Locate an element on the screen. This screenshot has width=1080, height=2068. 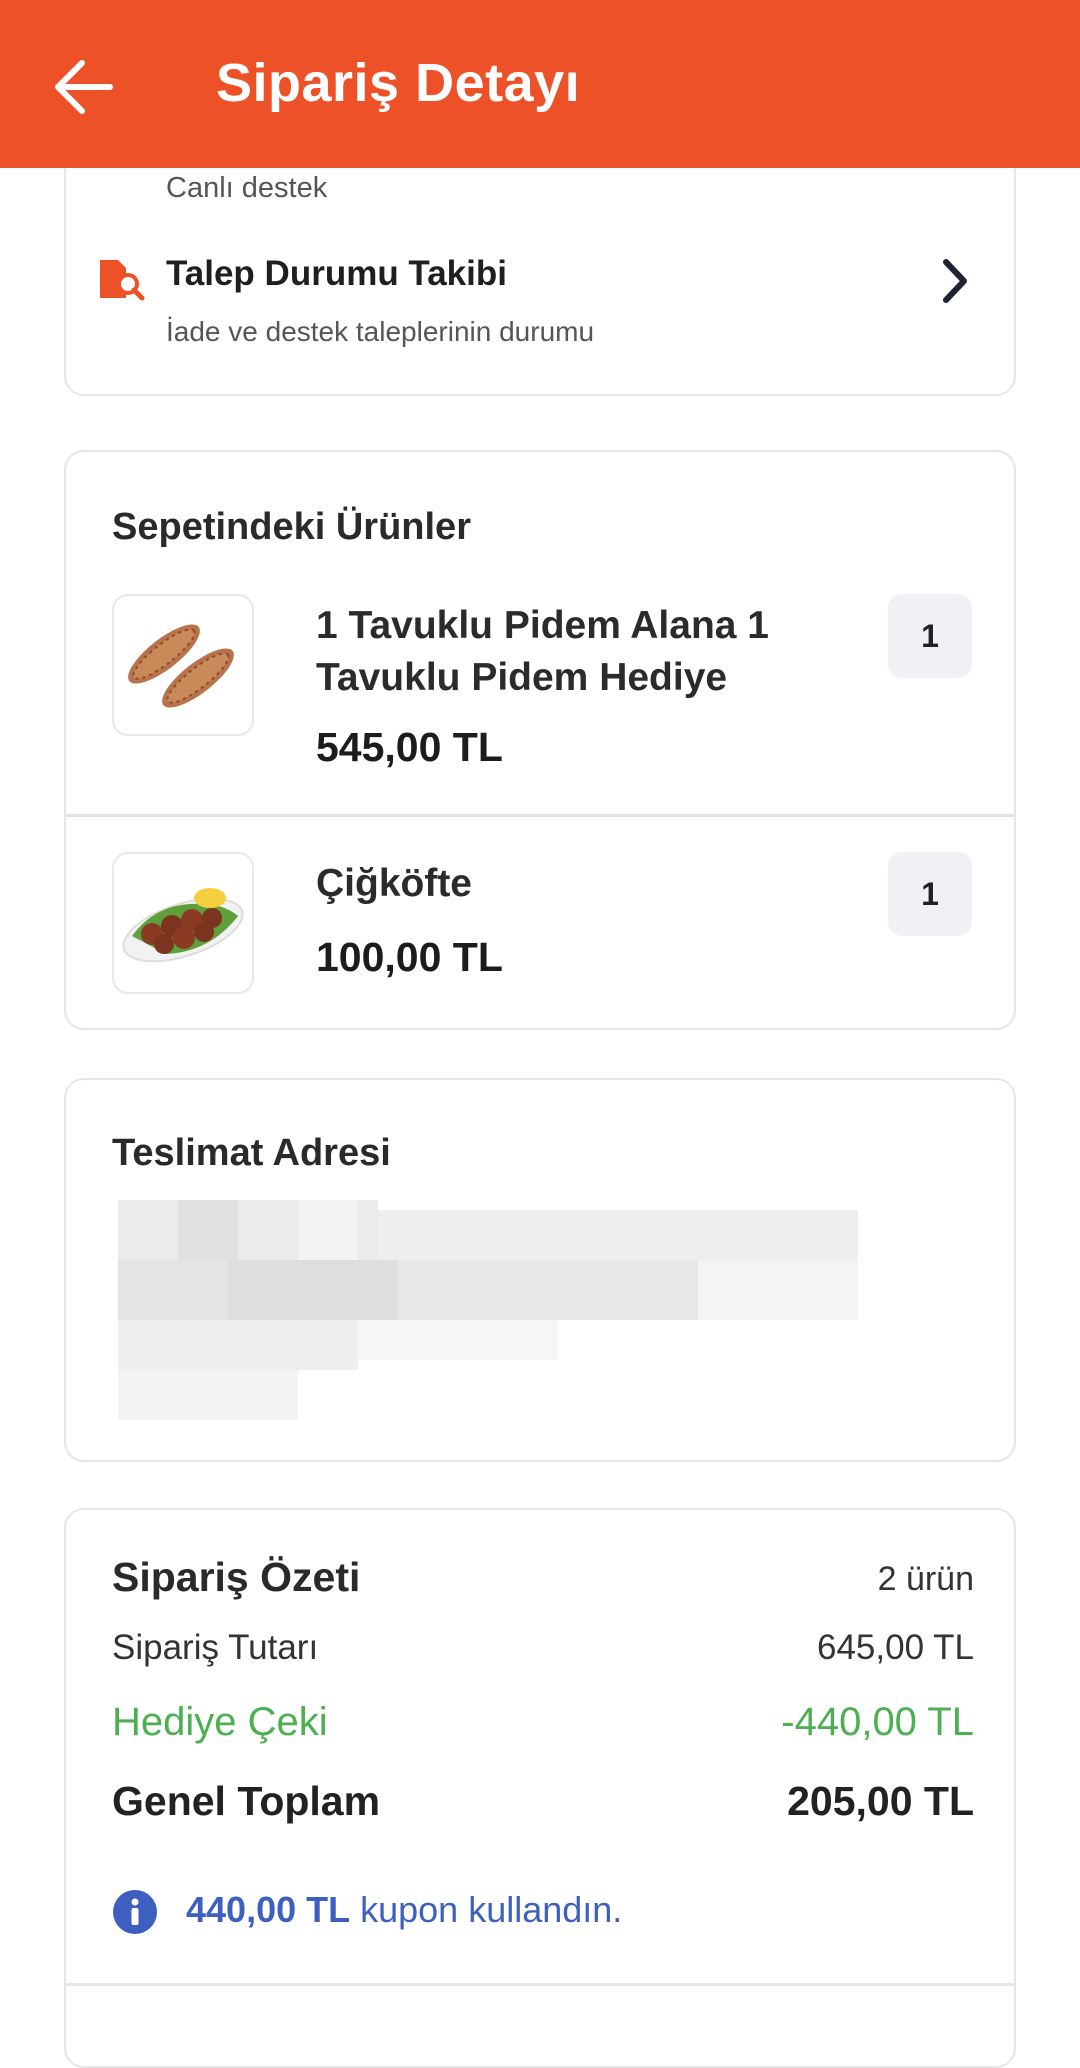
cigkofte-image is located at coordinates (183, 925).